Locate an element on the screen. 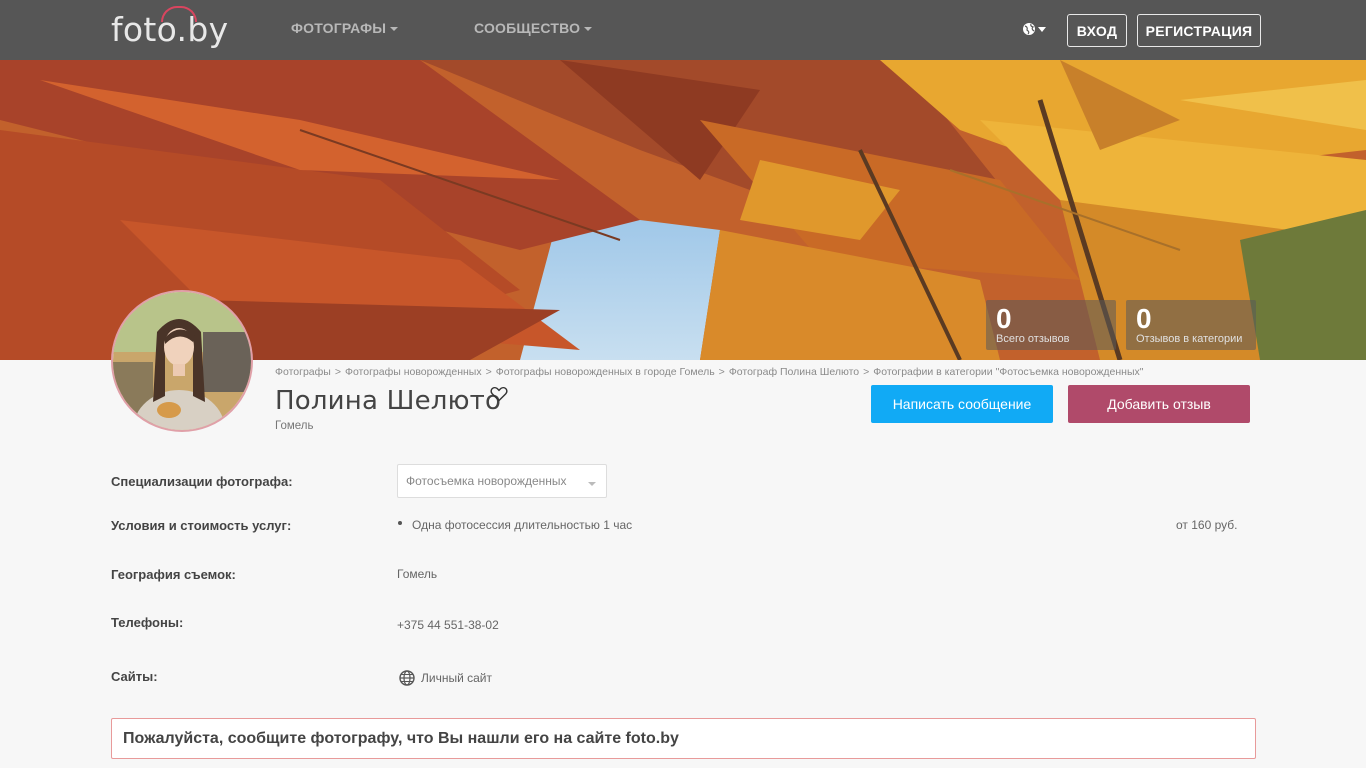  geography-value: Гомель is located at coordinates (417, 574).